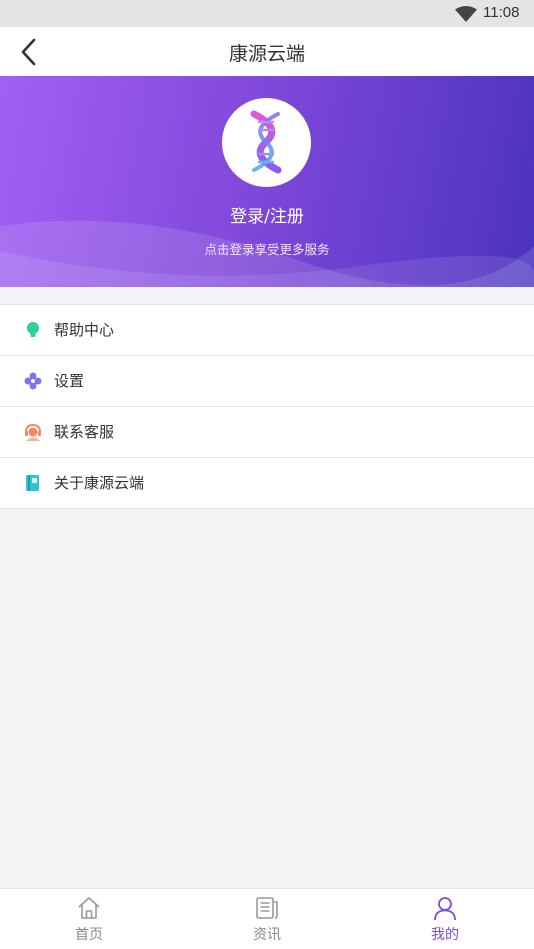 The height and width of the screenshot is (949, 534). I want to click on menu-item-label: 关于康源云端, so click(99, 483).